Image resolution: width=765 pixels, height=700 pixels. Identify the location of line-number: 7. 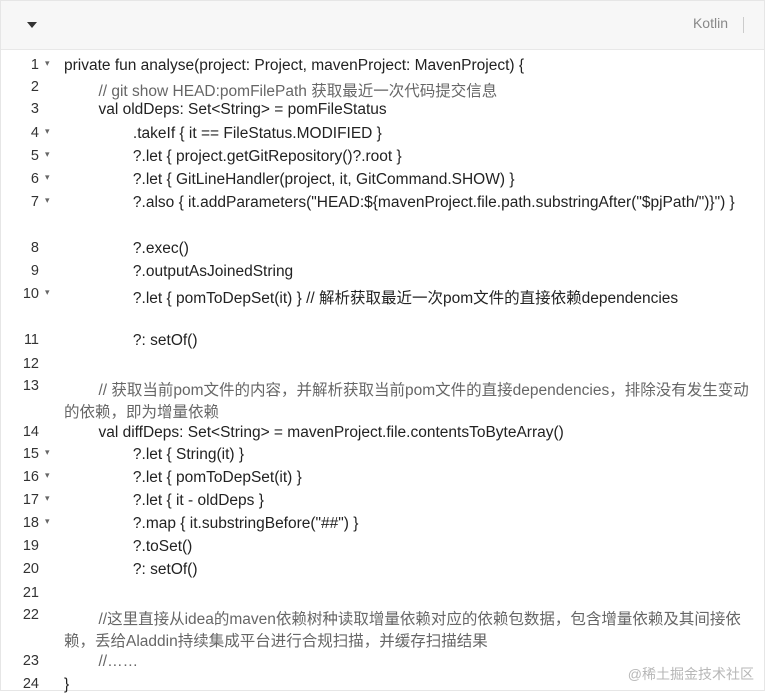
(34, 202).